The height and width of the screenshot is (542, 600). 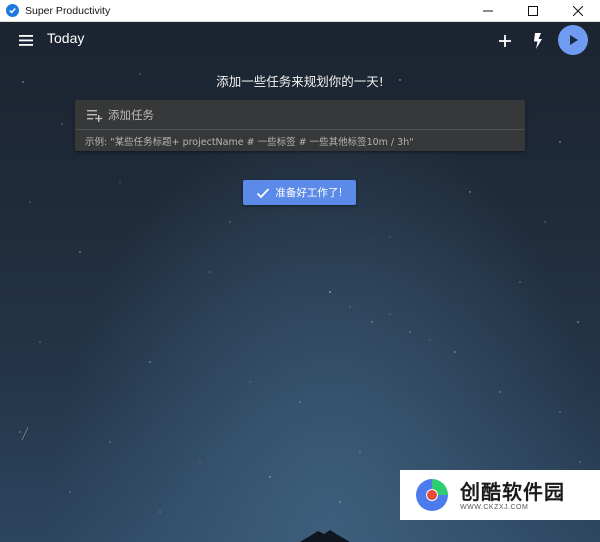 I want to click on watermark: 创酷软件园 WWW.CKZXJ.COM, so click(x=500, y=495).